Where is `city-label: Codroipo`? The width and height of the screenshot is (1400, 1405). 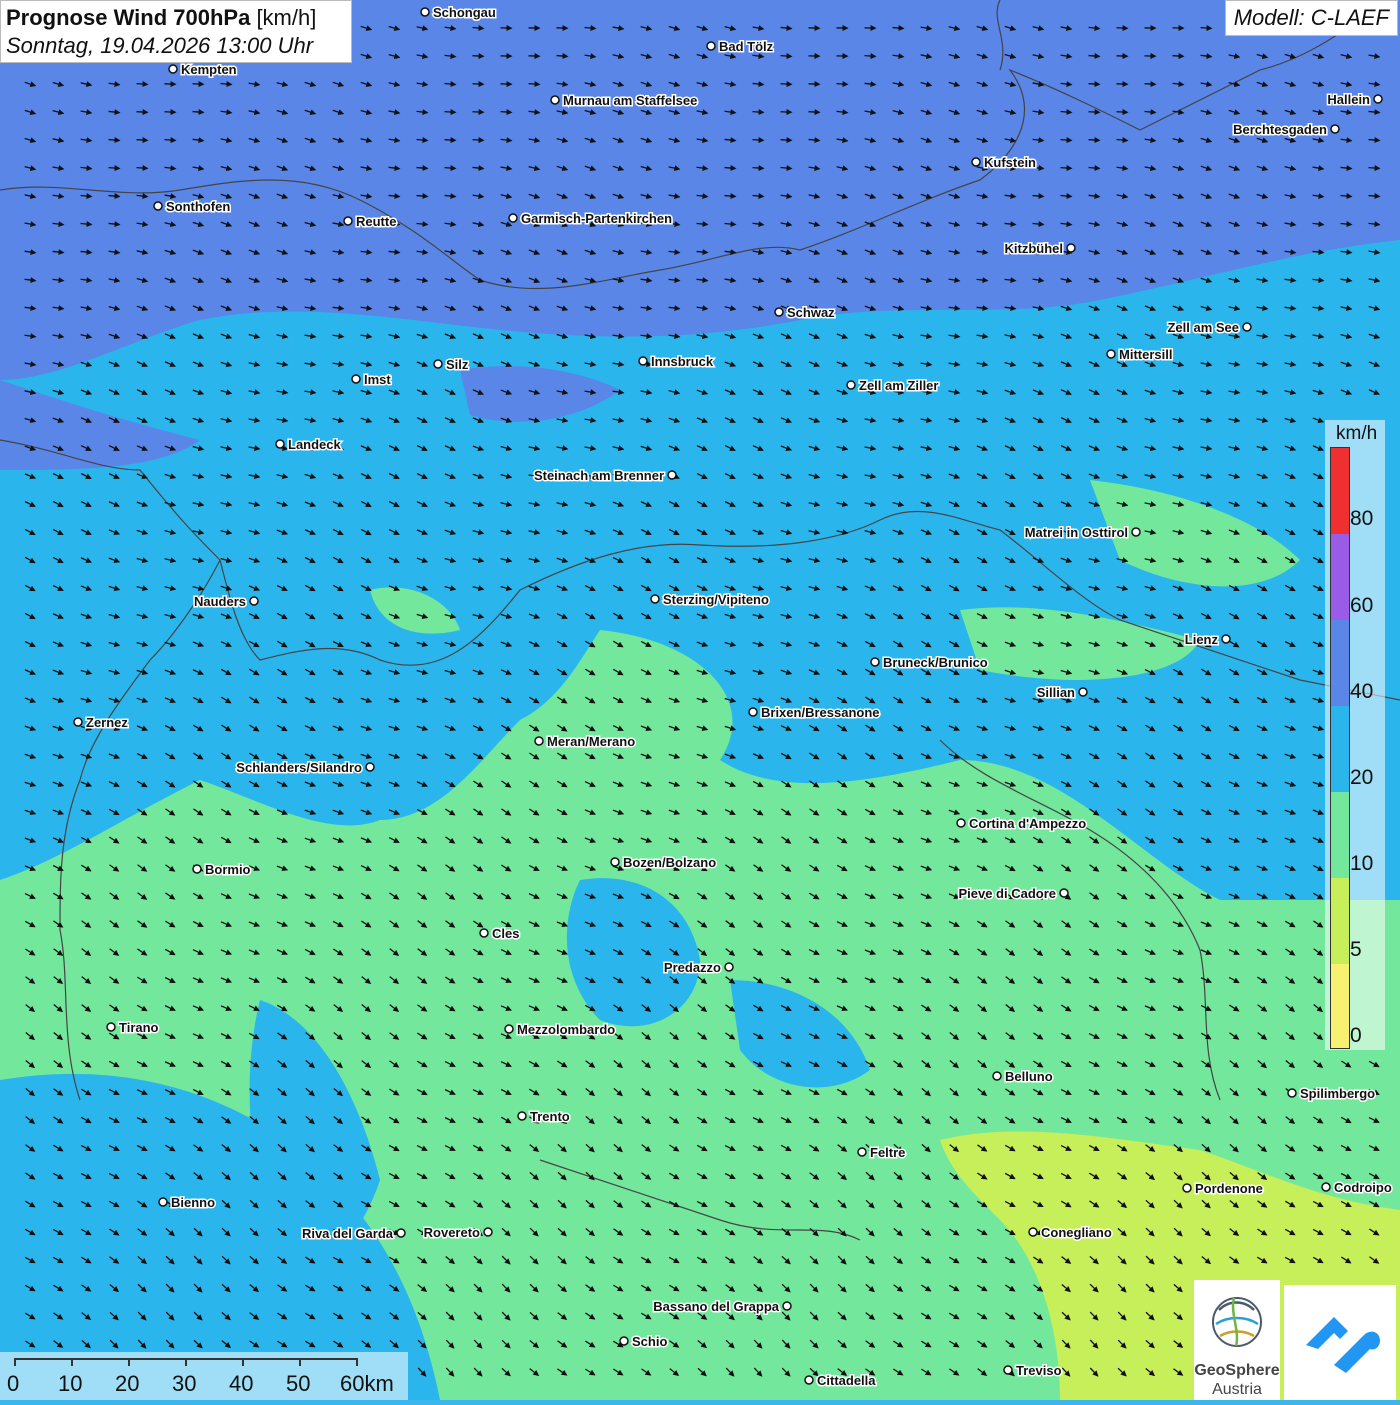
city-label: Codroipo is located at coordinates (1363, 1187).